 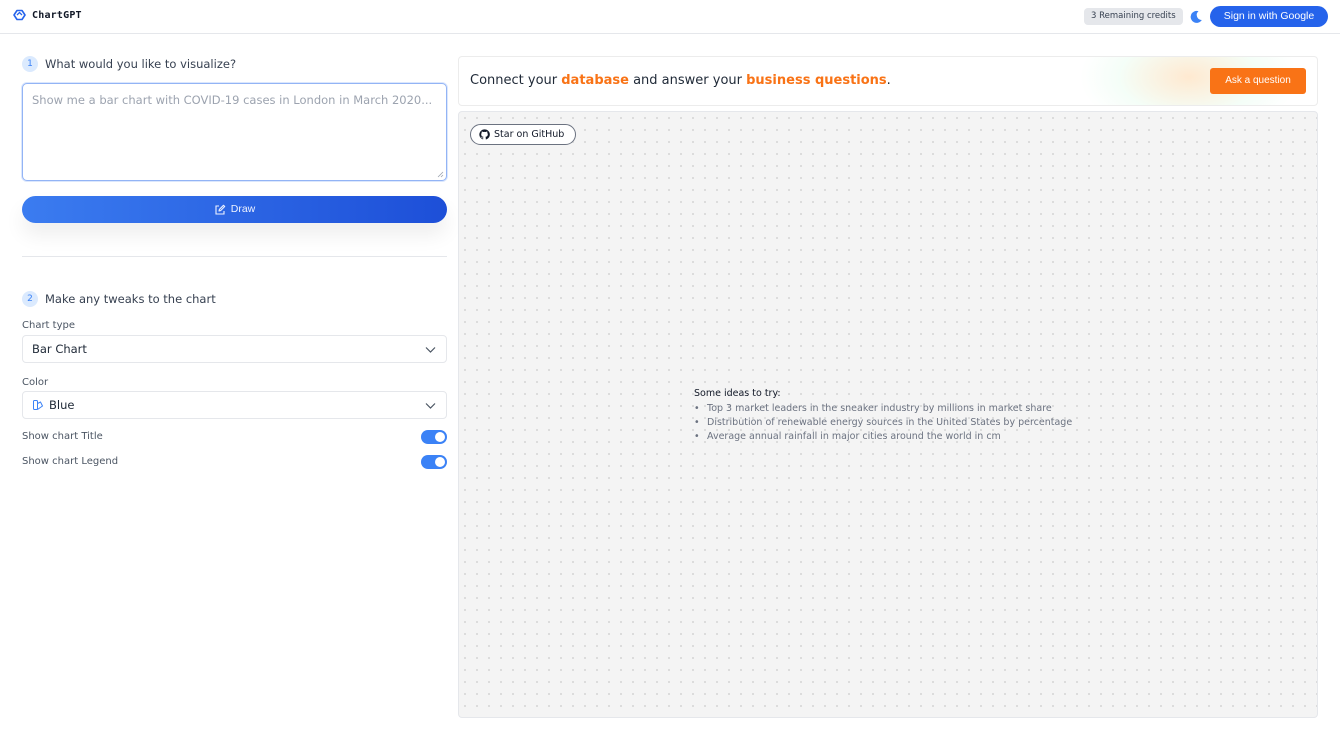 What do you see at coordinates (30, 299) in the screenshot?
I see `step-number: 2` at bounding box center [30, 299].